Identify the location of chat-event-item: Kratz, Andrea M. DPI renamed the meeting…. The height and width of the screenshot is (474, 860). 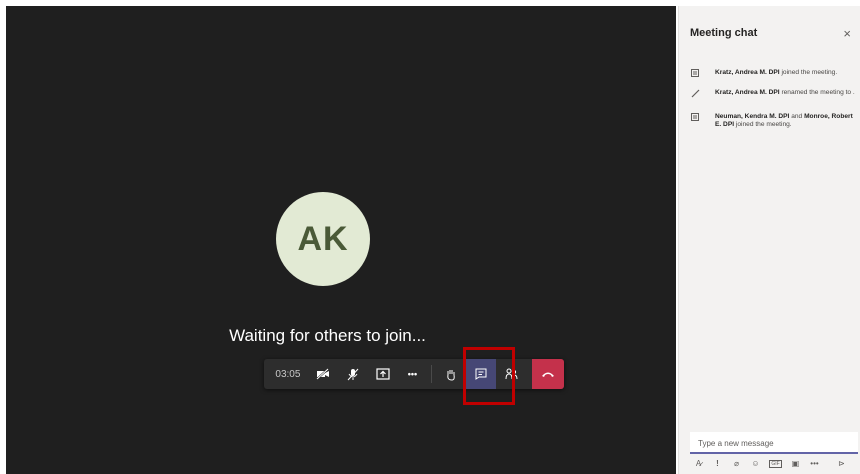
(775, 95).